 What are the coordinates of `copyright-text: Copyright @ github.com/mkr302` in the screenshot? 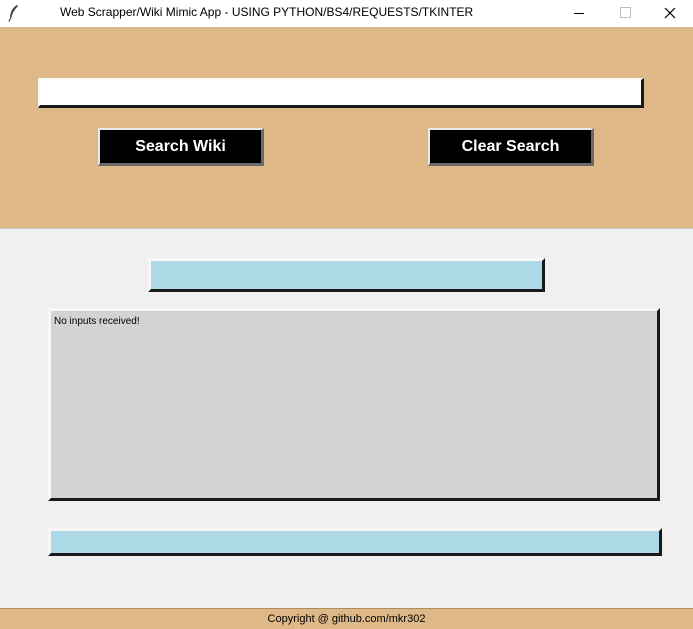 It's located at (346, 619).